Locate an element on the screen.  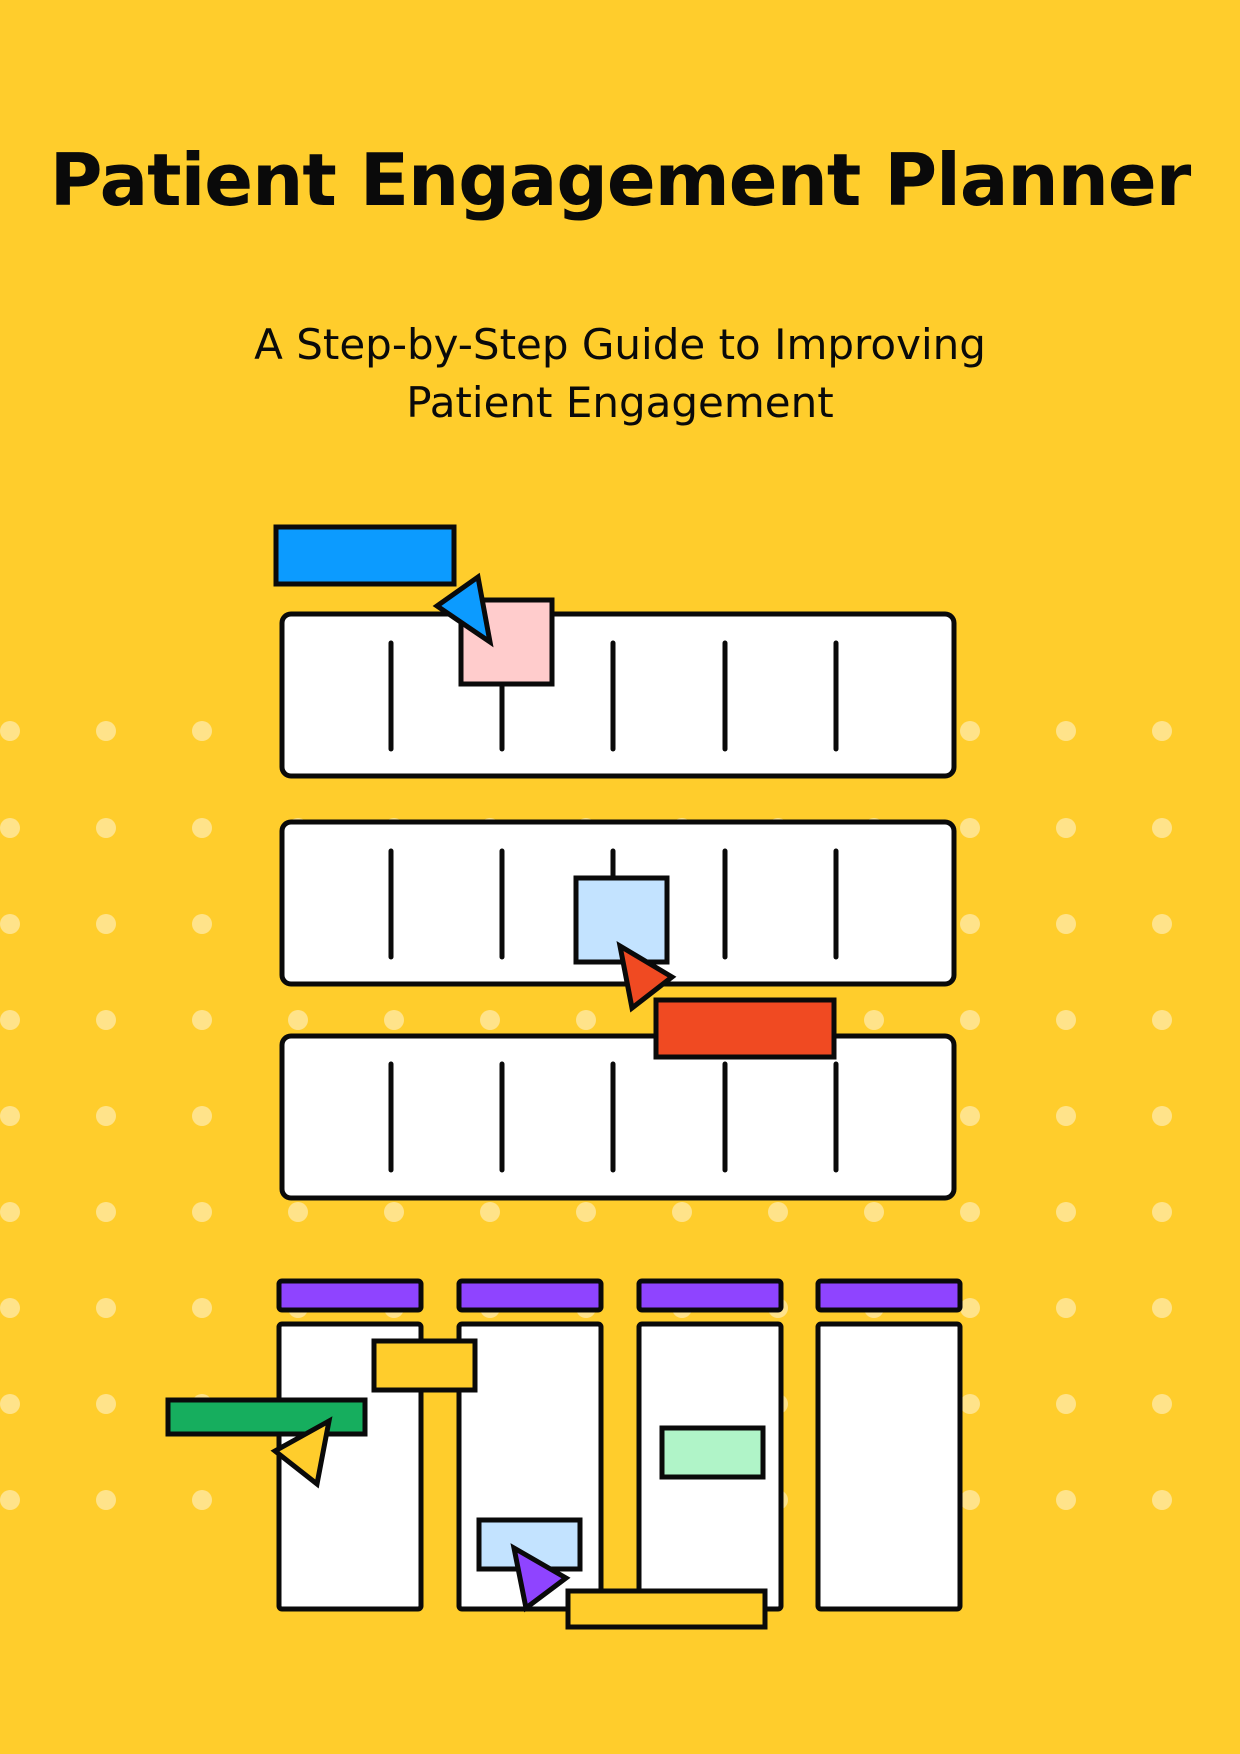
kanban-board is located at coordinates (619, 1445).